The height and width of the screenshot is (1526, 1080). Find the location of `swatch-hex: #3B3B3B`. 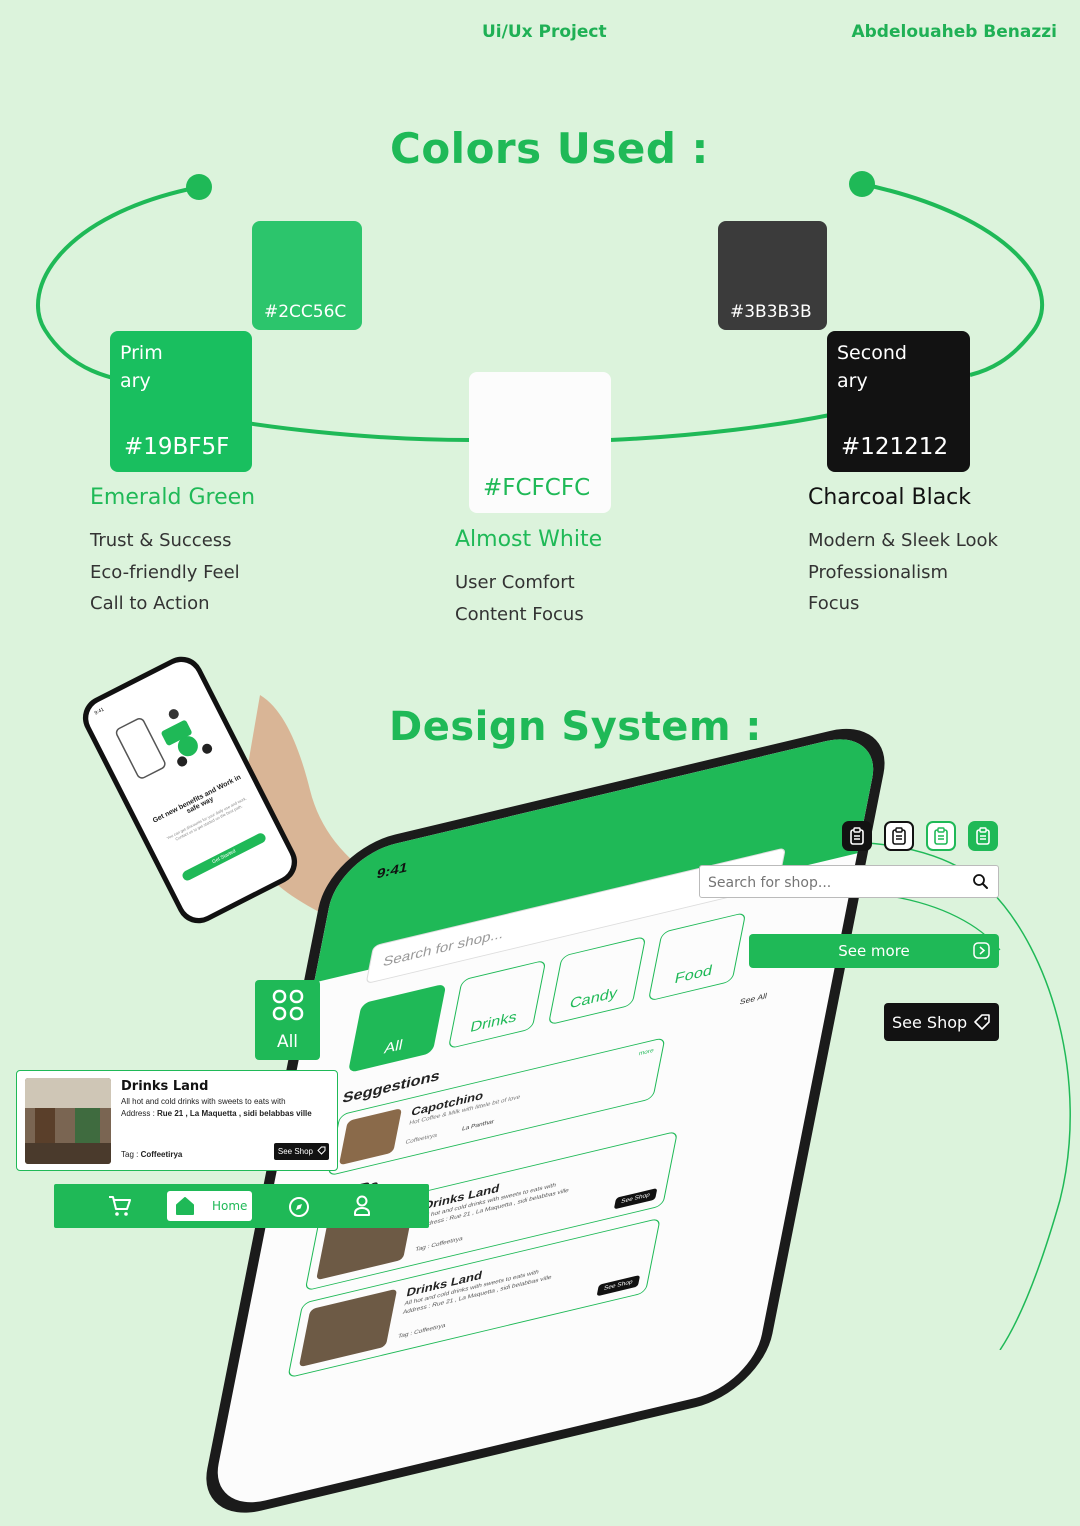

swatch-hex: #3B3B3B is located at coordinates (771, 312).